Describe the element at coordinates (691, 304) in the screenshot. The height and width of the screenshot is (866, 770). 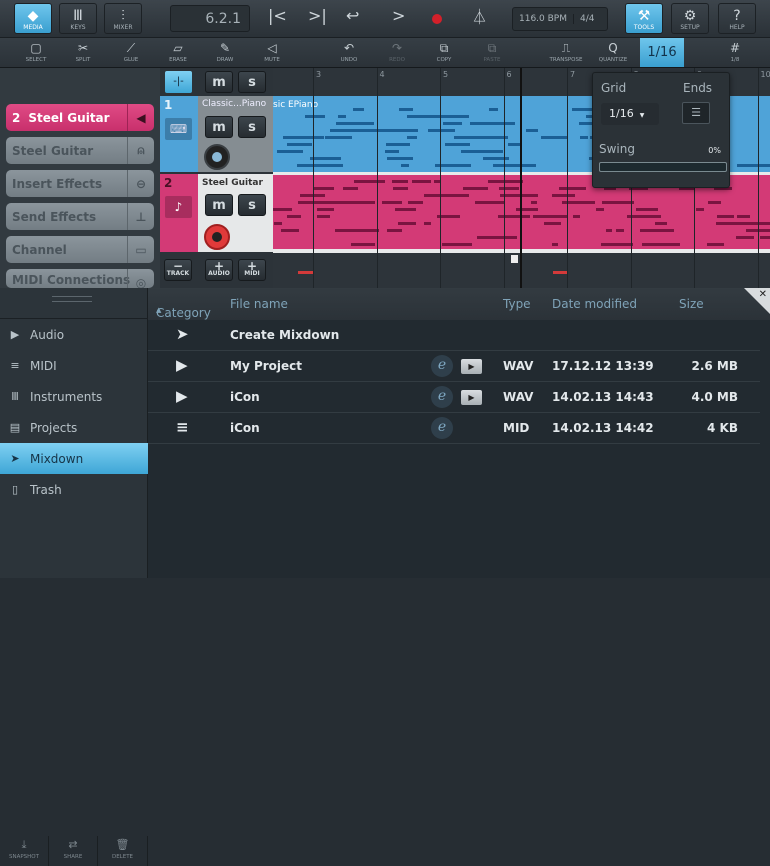
I see `column-size: Size` at that location.